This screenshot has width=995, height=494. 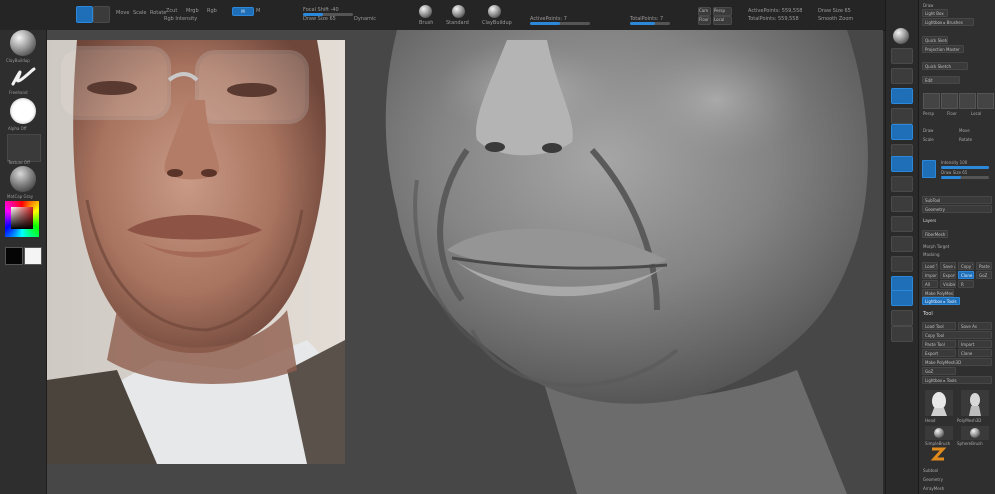 I want to click on goz-button: GoZ, so click(x=984, y=275).